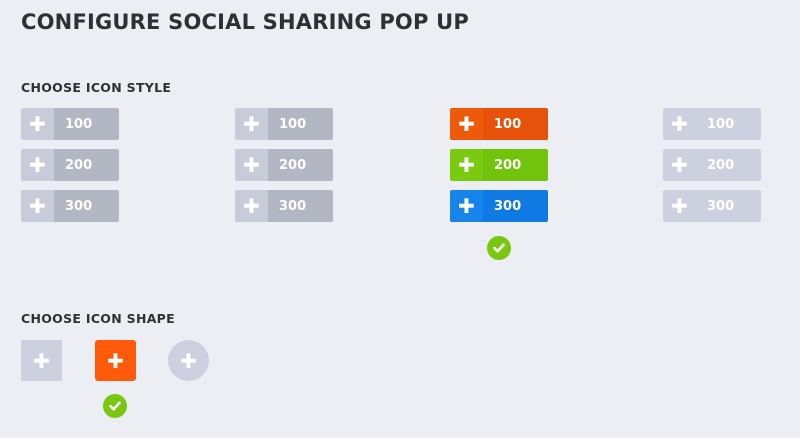 This screenshot has width=800, height=438. I want to click on icon-style-option-3: ✚ 100 ✚ 200 ✚ 300, so click(499, 169).